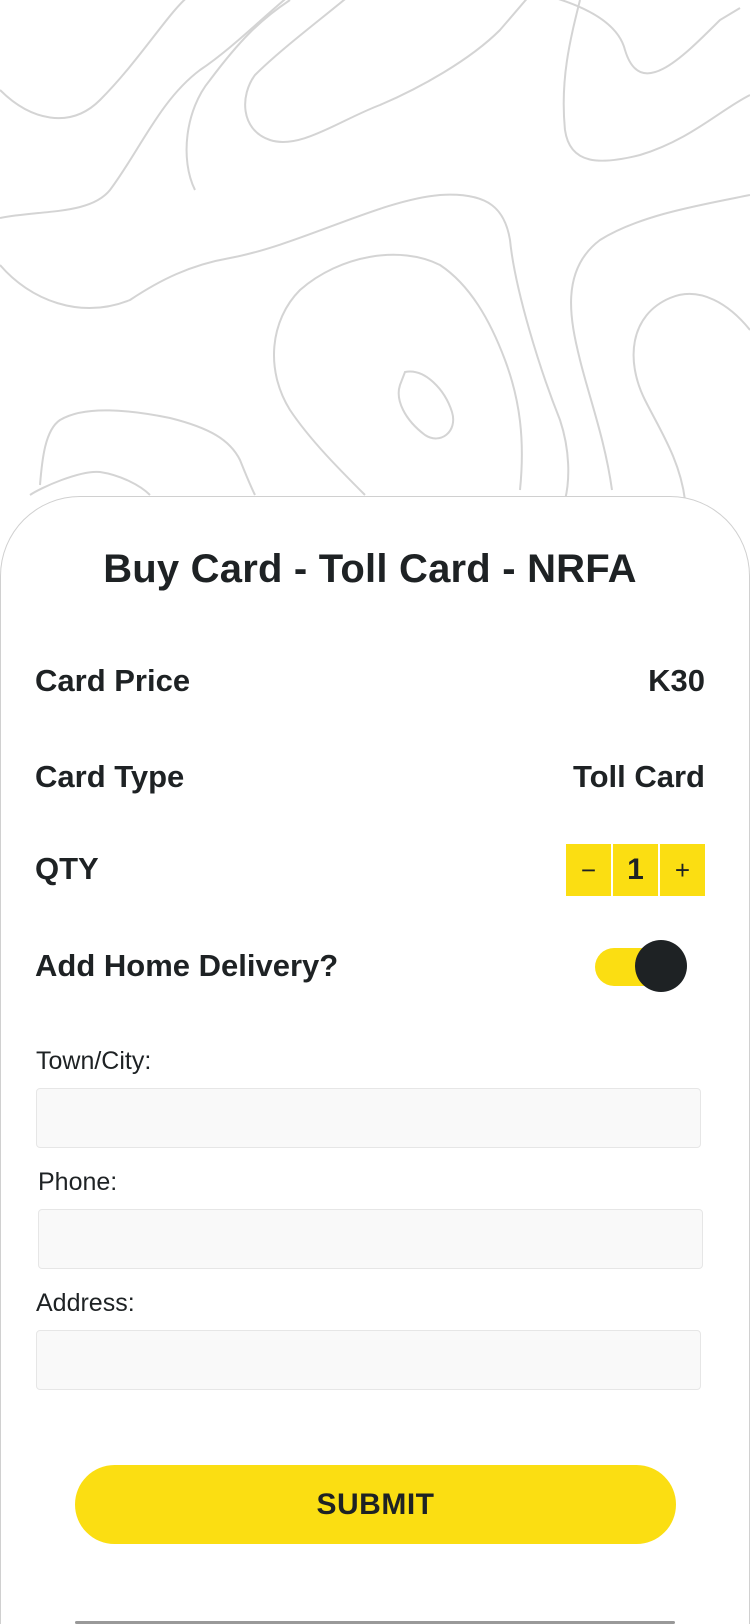 The height and width of the screenshot is (1624, 750). Describe the element at coordinates (187, 965) in the screenshot. I see `home-delivery-label: Add Home Delivery?` at that location.